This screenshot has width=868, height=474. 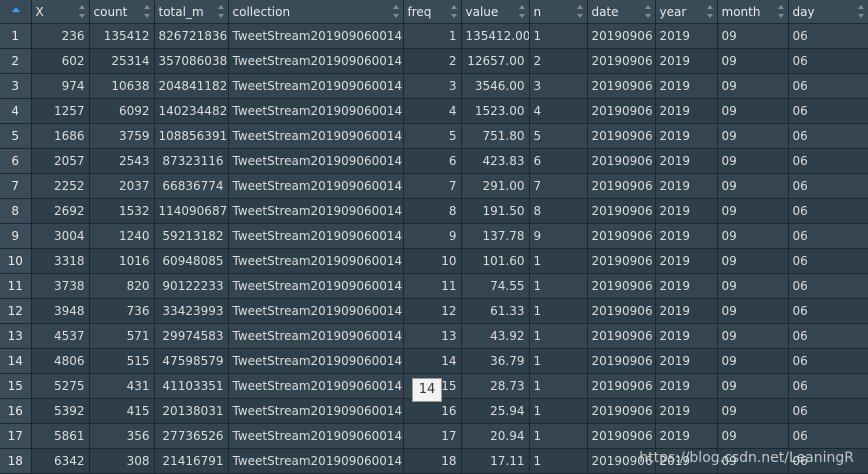 I want to click on cell-count: 10638, so click(x=122, y=86).